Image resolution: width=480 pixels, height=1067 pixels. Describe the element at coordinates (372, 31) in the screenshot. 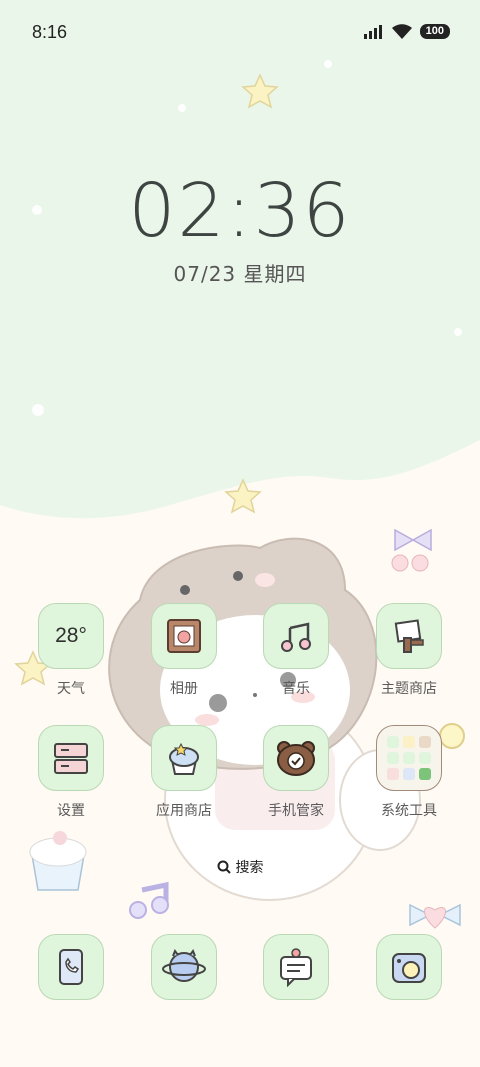

I see `signal-icon` at that location.